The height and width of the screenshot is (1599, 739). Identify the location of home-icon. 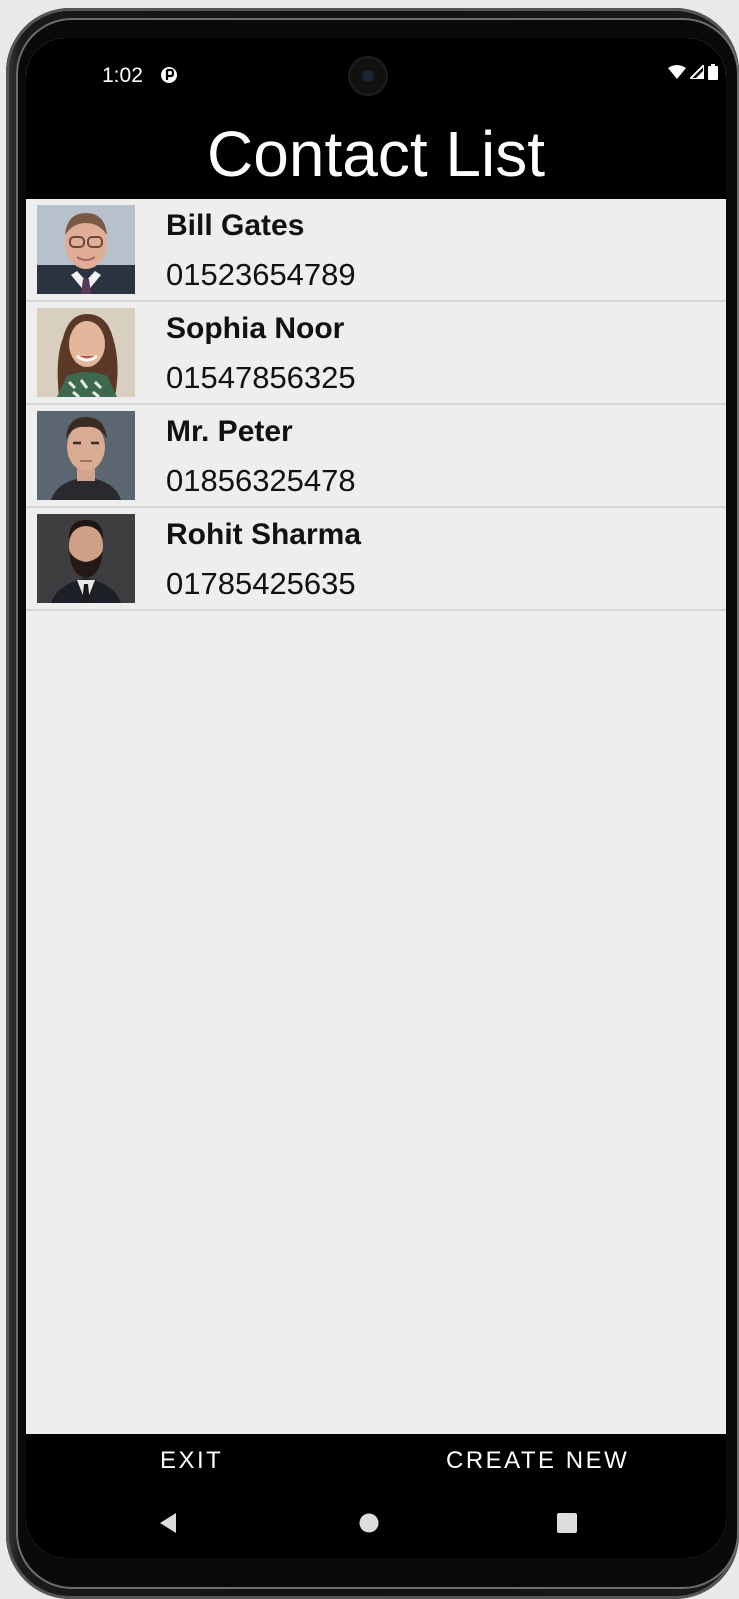
(369, 1523).